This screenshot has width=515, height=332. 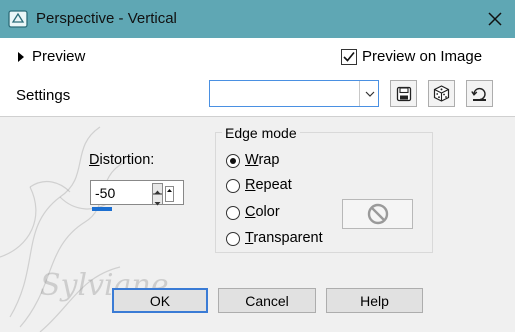 I want to click on preview-toggle: Preview, so click(x=58, y=56).